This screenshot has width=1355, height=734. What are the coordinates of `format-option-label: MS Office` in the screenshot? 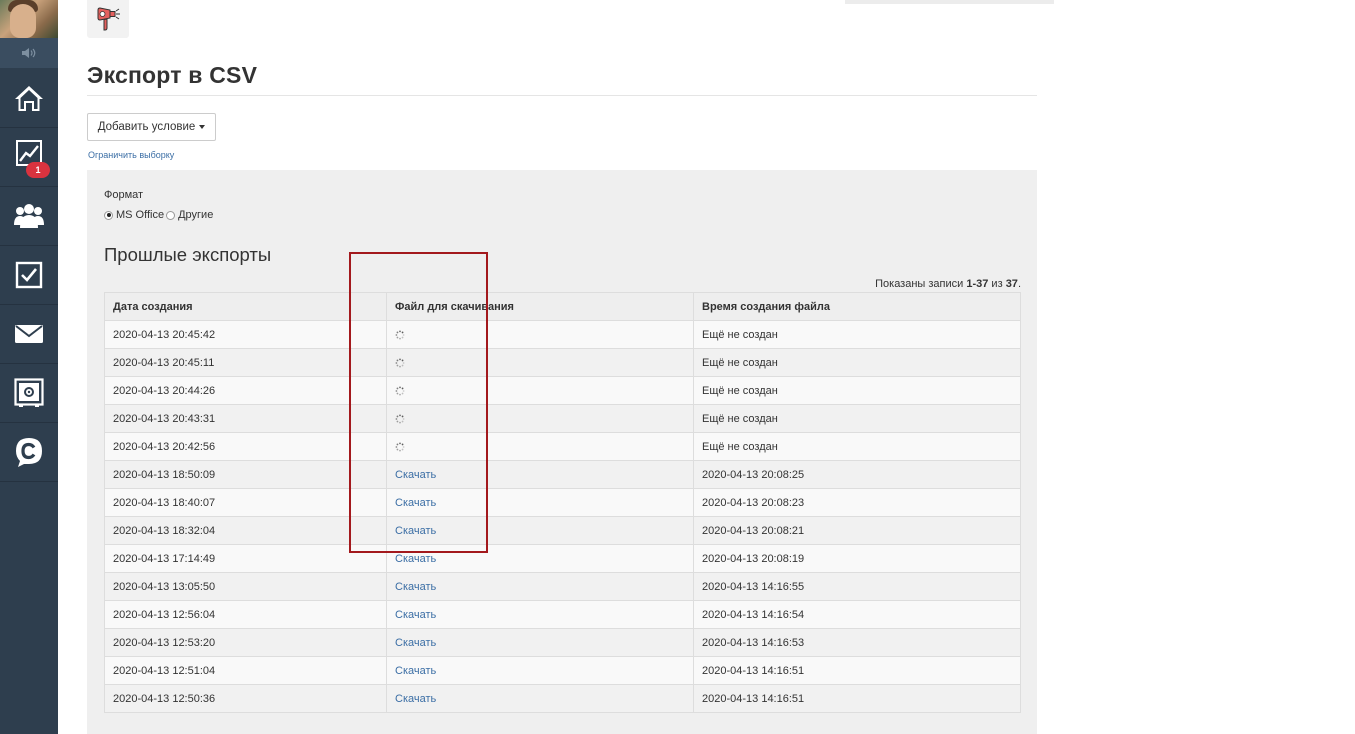 It's located at (140, 215).